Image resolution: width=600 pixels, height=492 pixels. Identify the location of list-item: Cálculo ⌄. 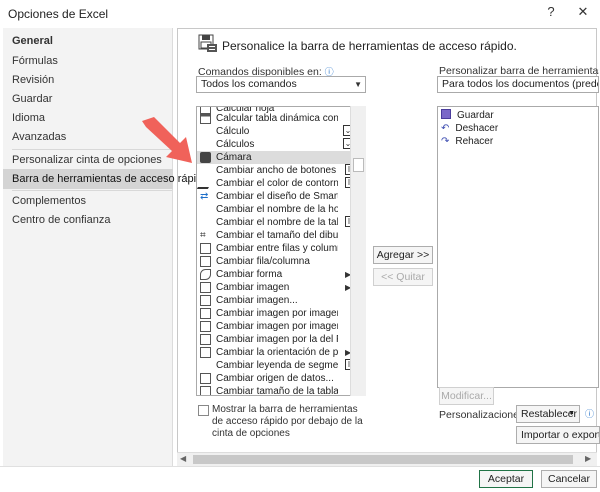
(281, 131).